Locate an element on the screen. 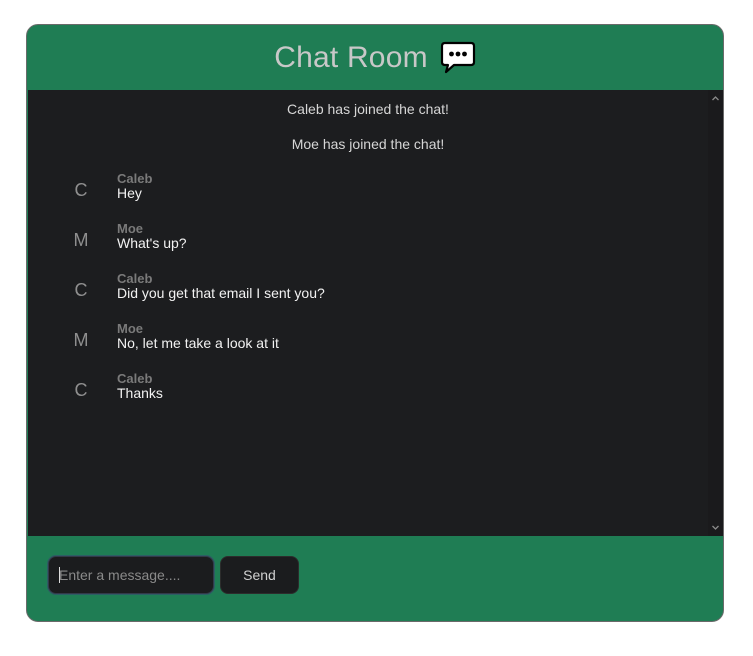 The width and height of the screenshot is (753, 656). message-list-scrollbar is located at coordinates (715, 313).